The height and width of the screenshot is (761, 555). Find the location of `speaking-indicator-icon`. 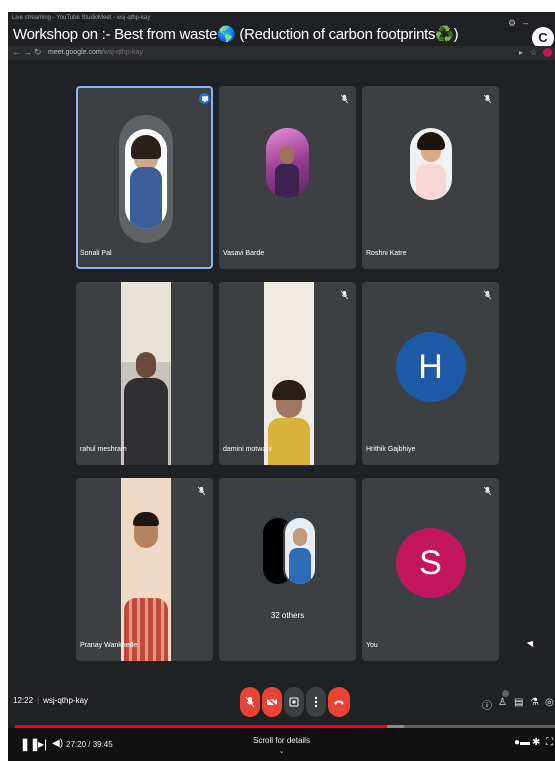

speaking-indicator-icon is located at coordinates (204, 98).